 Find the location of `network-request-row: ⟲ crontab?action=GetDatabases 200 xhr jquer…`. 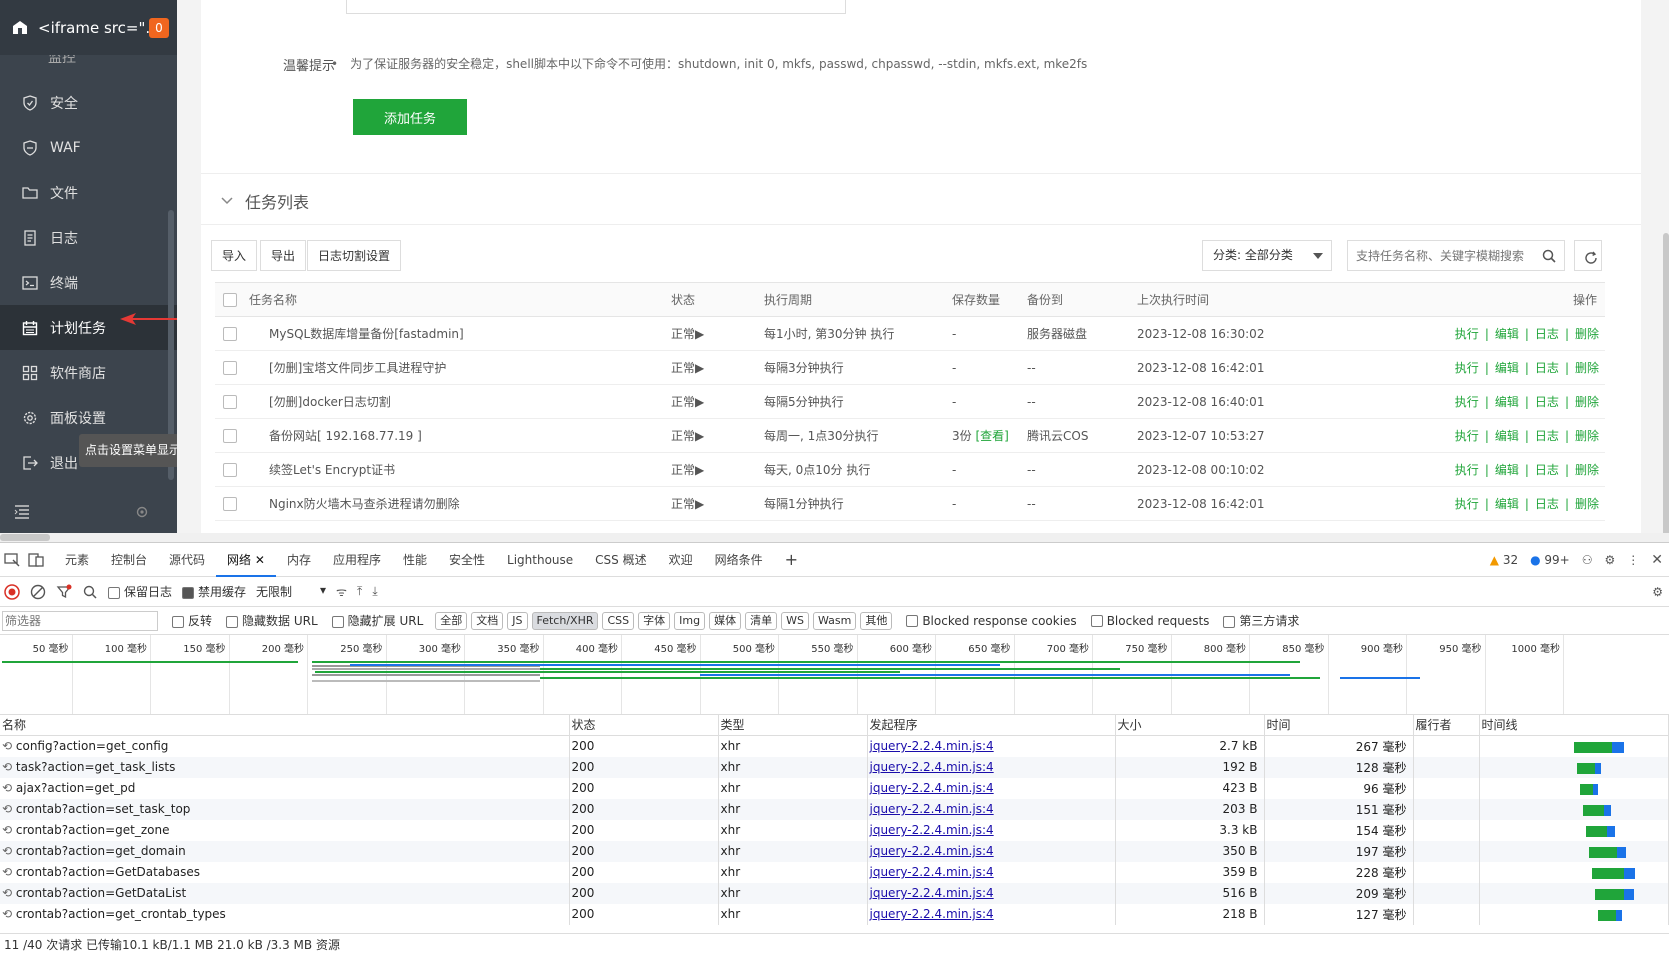

network-request-row: ⟲ crontab?action=GetDatabases 200 xhr jquer… is located at coordinates (834, 872).